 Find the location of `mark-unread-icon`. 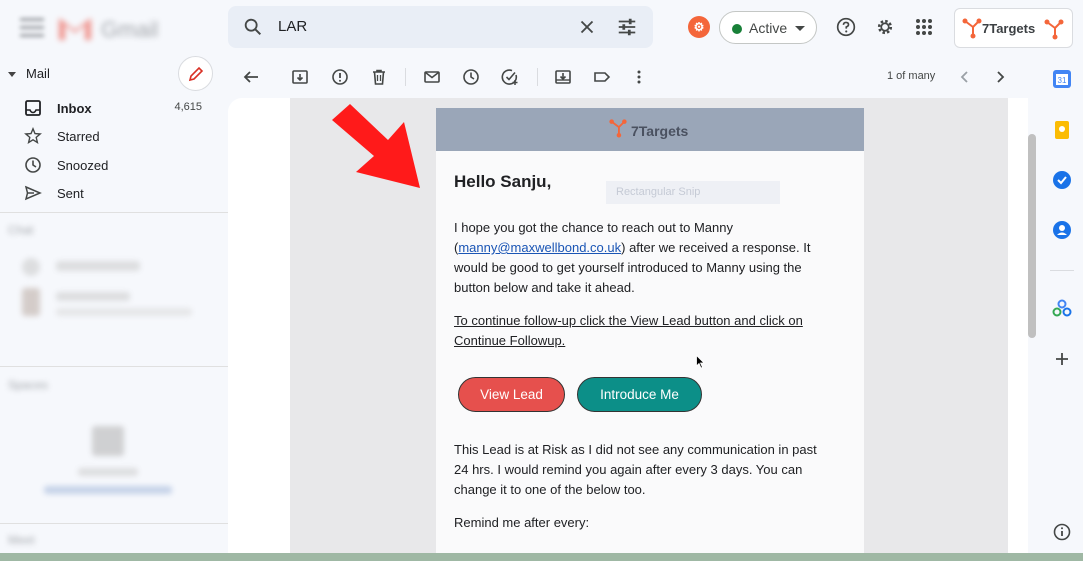

mark-unread-icon is located at coordinates (432, 77).